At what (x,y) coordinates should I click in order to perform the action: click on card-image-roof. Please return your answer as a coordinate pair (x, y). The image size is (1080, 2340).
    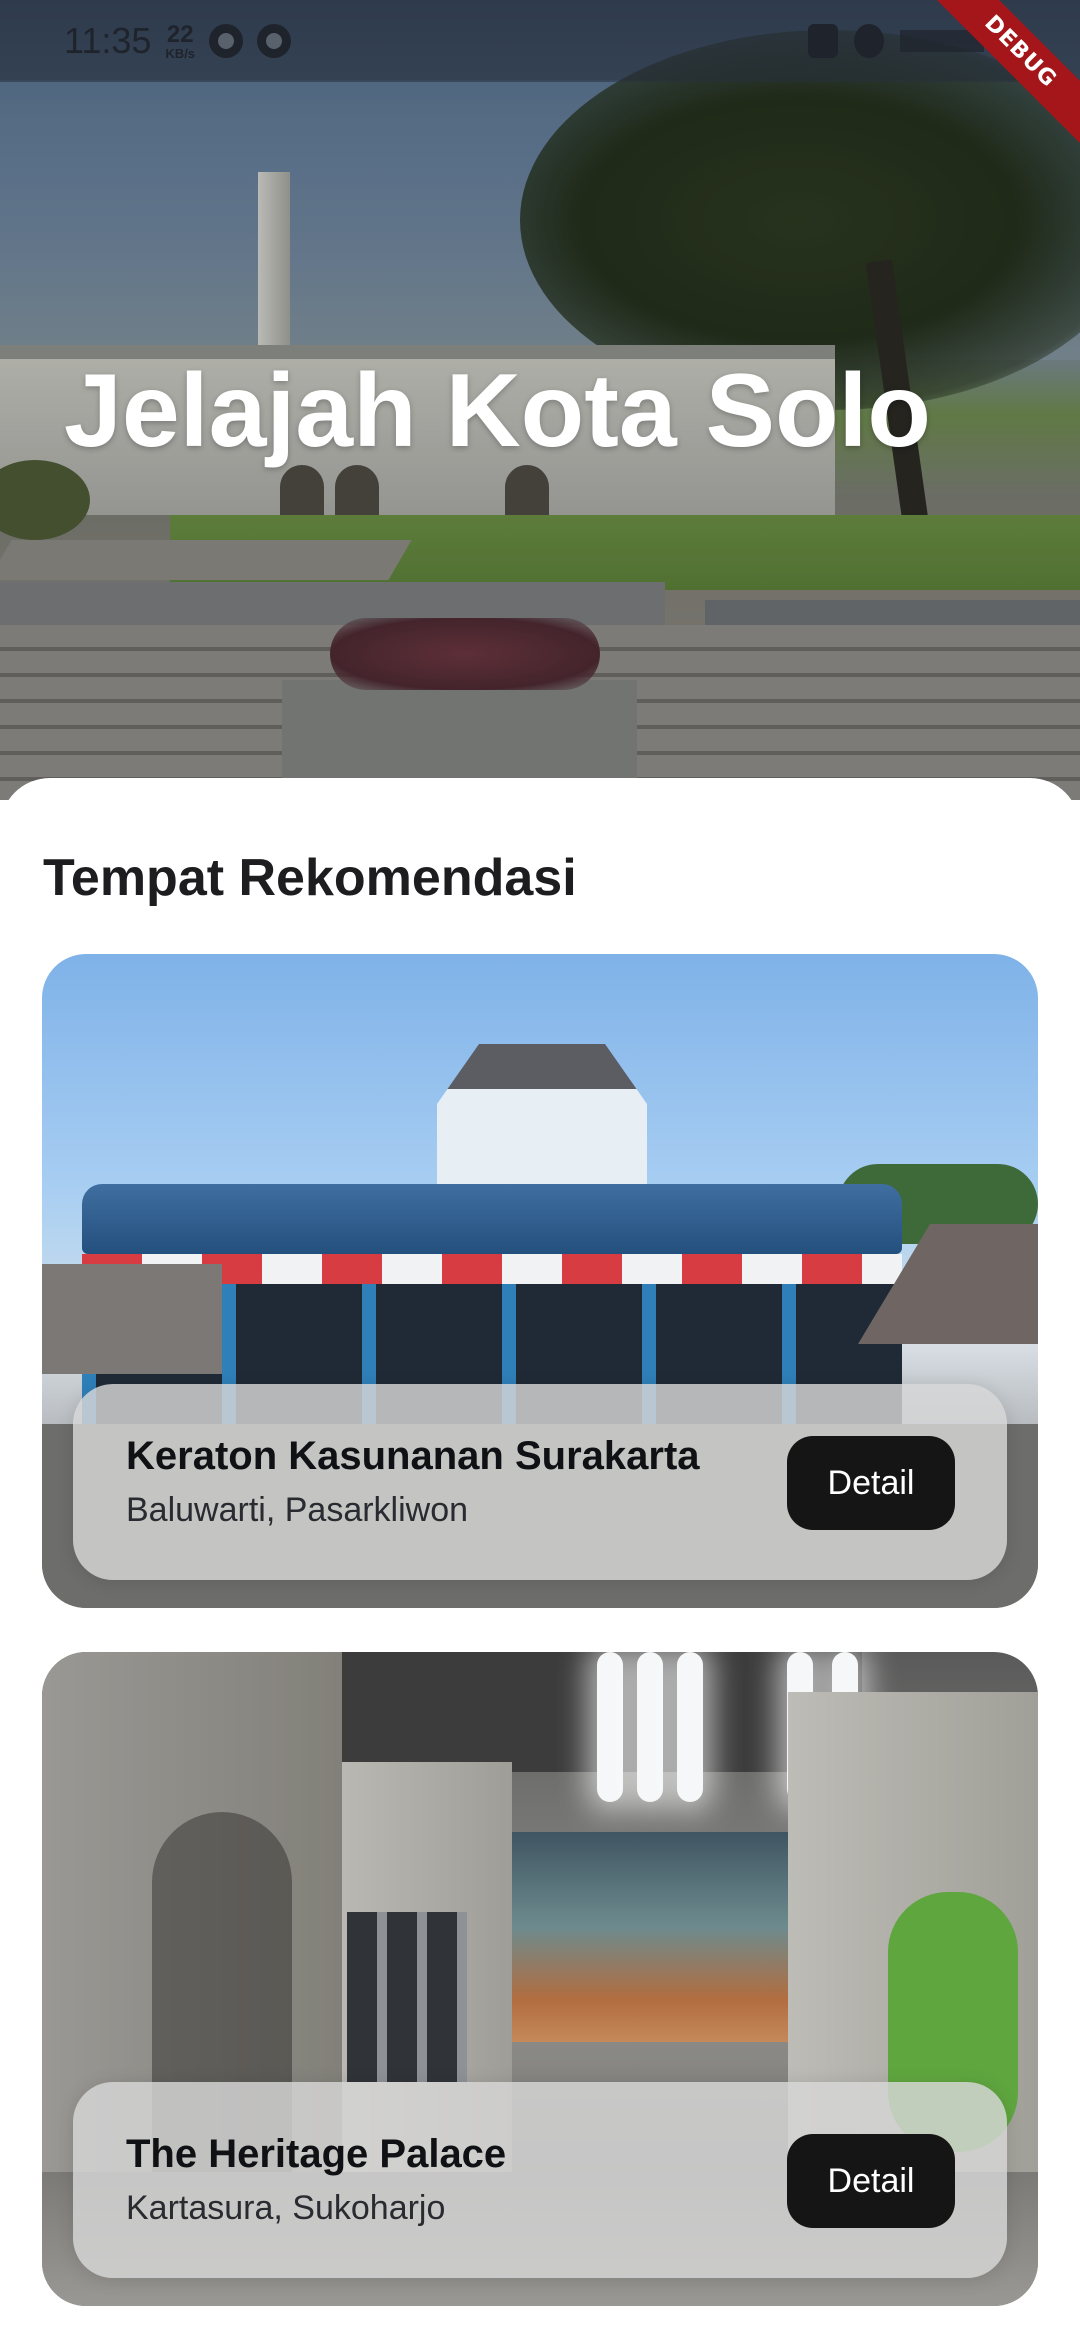
    Looking at the image, I should click on (492, 1219).